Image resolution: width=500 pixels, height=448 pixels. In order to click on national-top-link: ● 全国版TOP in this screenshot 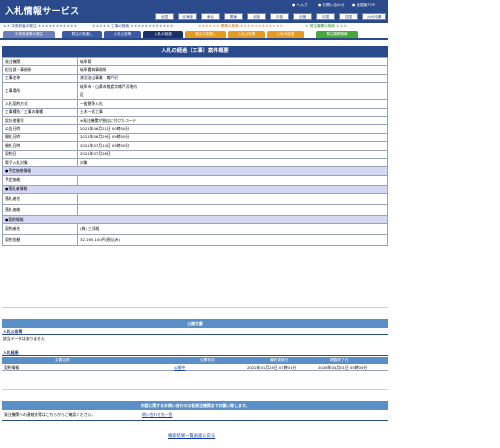, I will do `click(363, 5)`.